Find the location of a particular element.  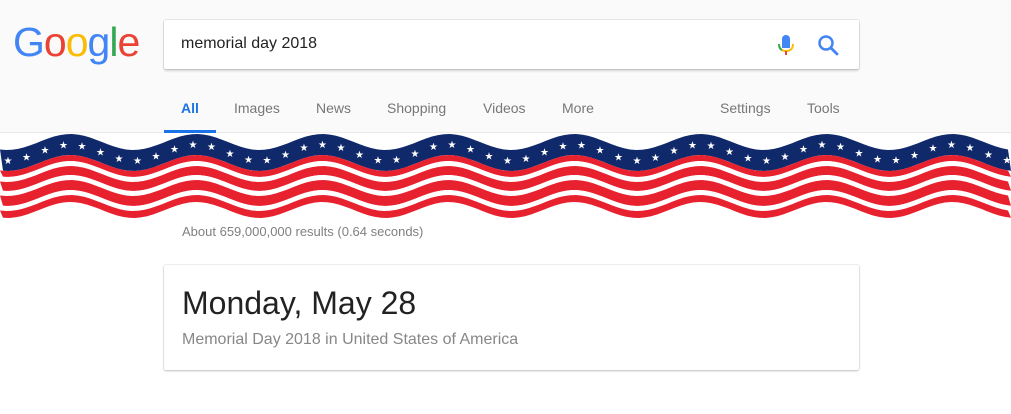

answer-date: Monday, May 28 is located at coordinates (299, 303).